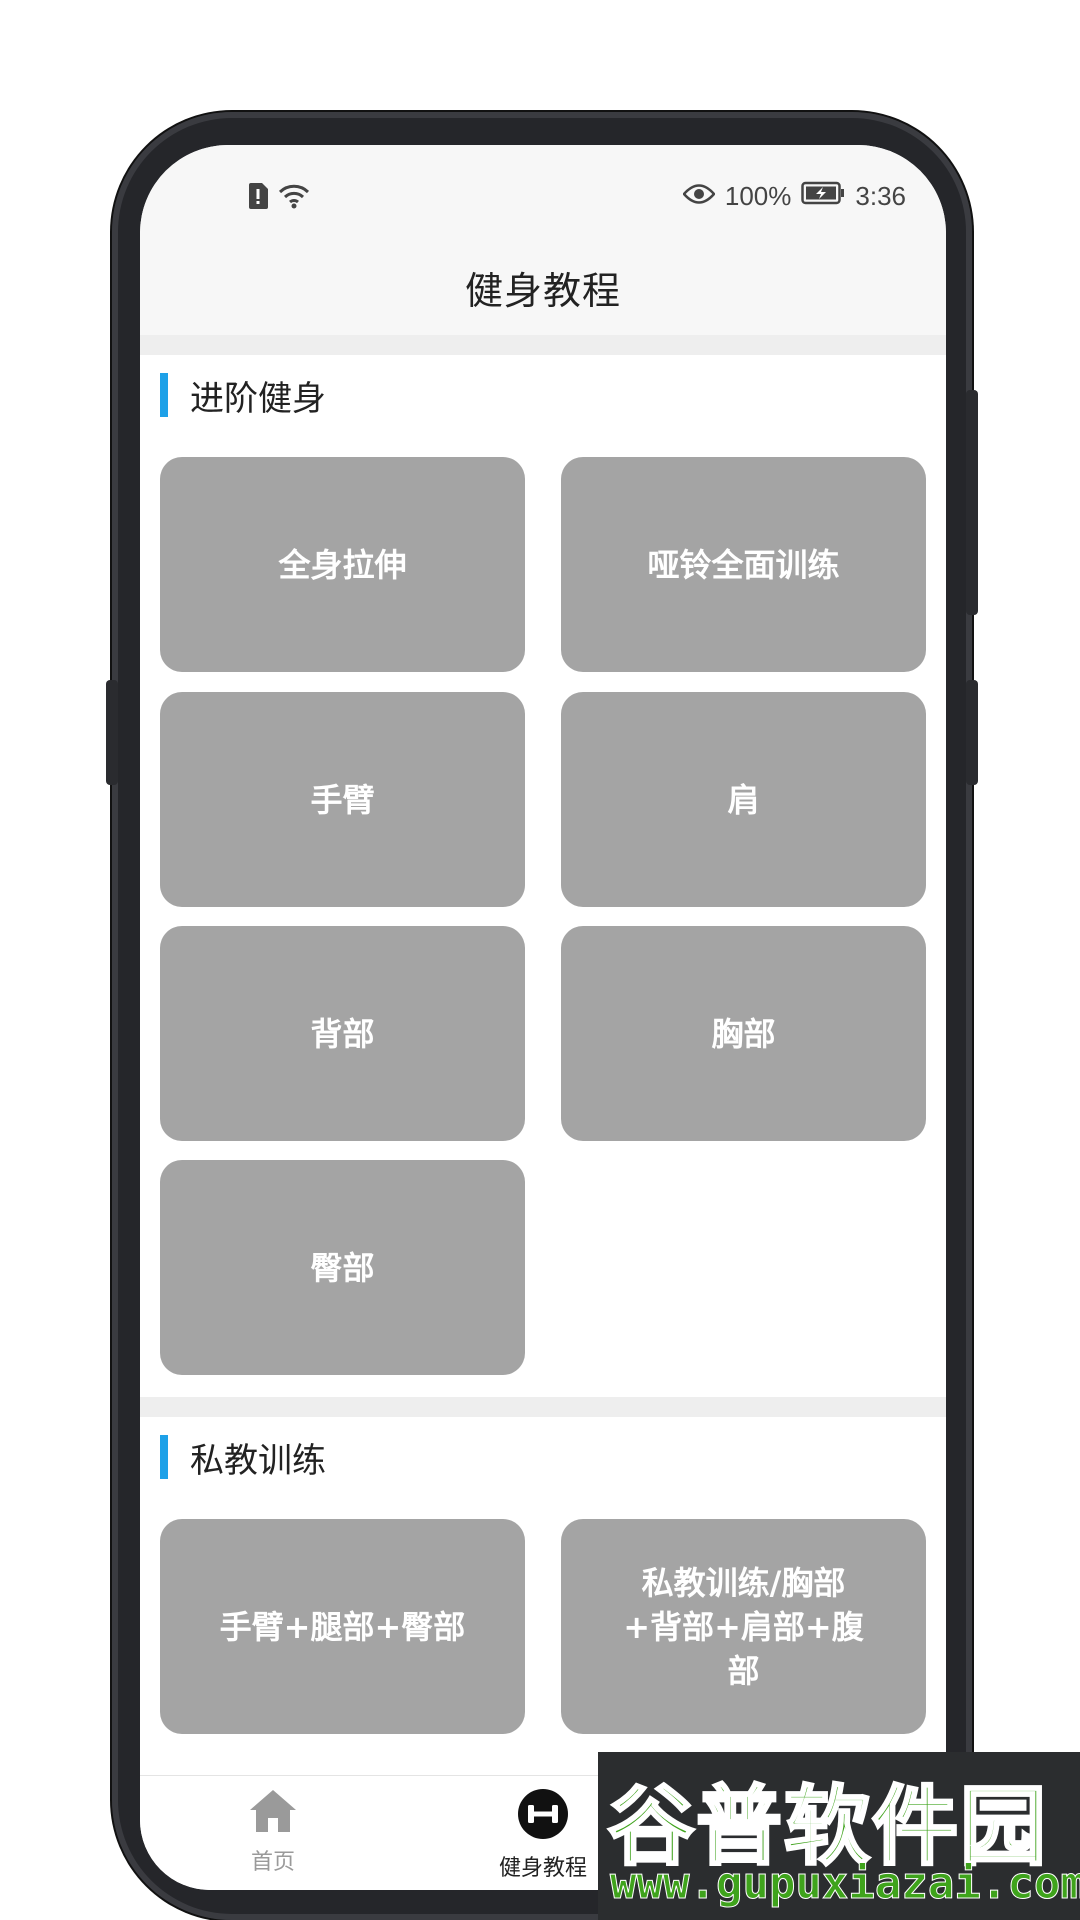  I want to click on battery-icon, so click(823, 196).